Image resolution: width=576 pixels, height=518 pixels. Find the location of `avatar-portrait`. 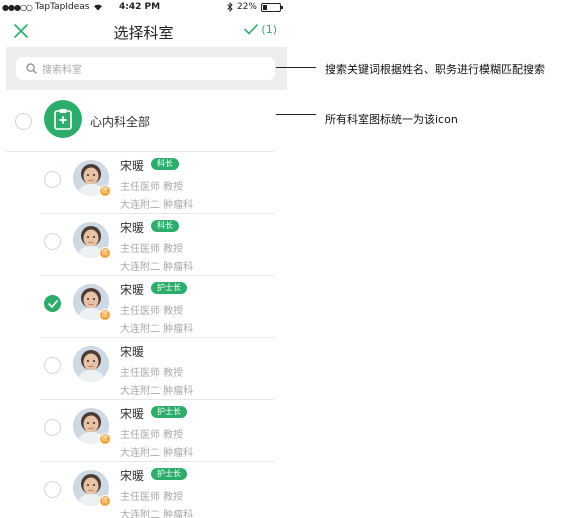

avatar-portrait is located at coordinates (91, 364).